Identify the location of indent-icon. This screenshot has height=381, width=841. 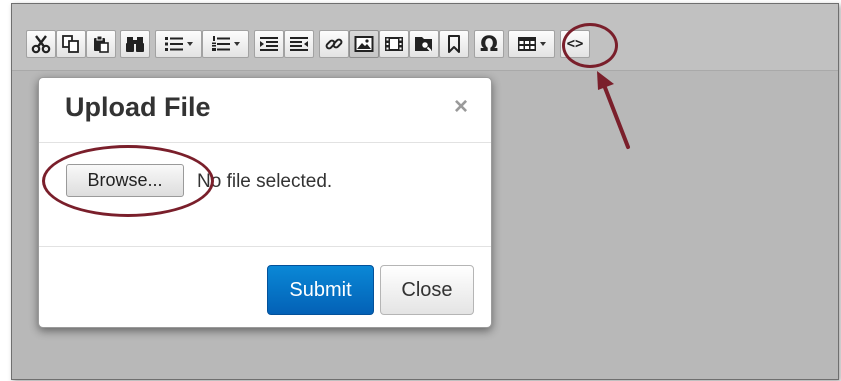
(269, 44).